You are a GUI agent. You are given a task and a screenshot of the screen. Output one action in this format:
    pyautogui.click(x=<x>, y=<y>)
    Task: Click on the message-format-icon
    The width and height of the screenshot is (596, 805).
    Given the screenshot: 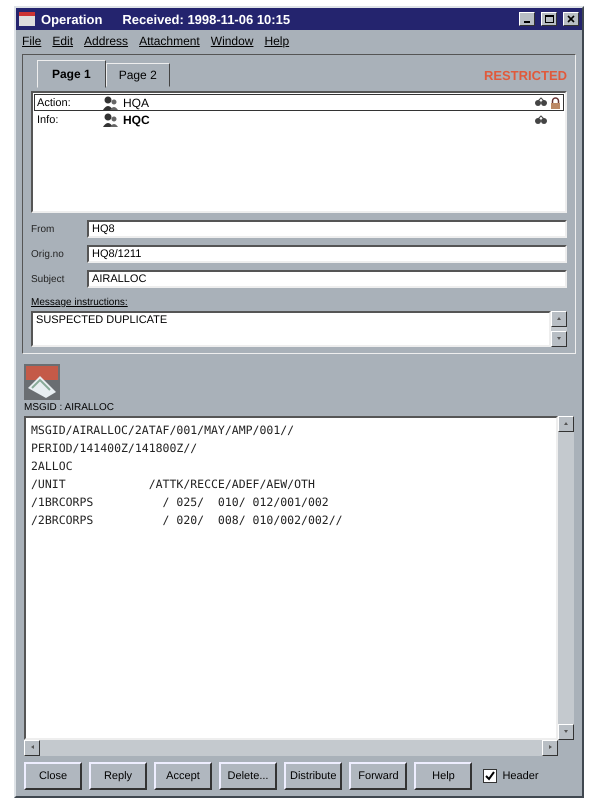 What is the action you would take?
    pyautogui.click(x=42, y=382)
    